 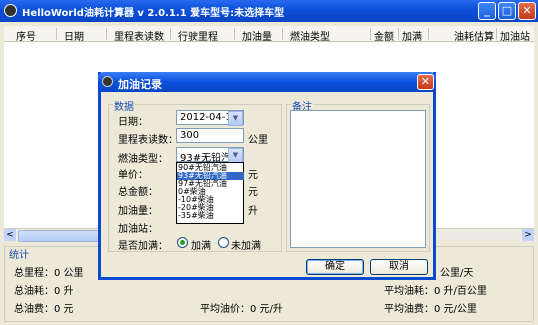 What do you see at coordinates (267, 82) in the screenshot?
I see `dialog-title-bar: 加油记录` at bounding box center [267, 82].